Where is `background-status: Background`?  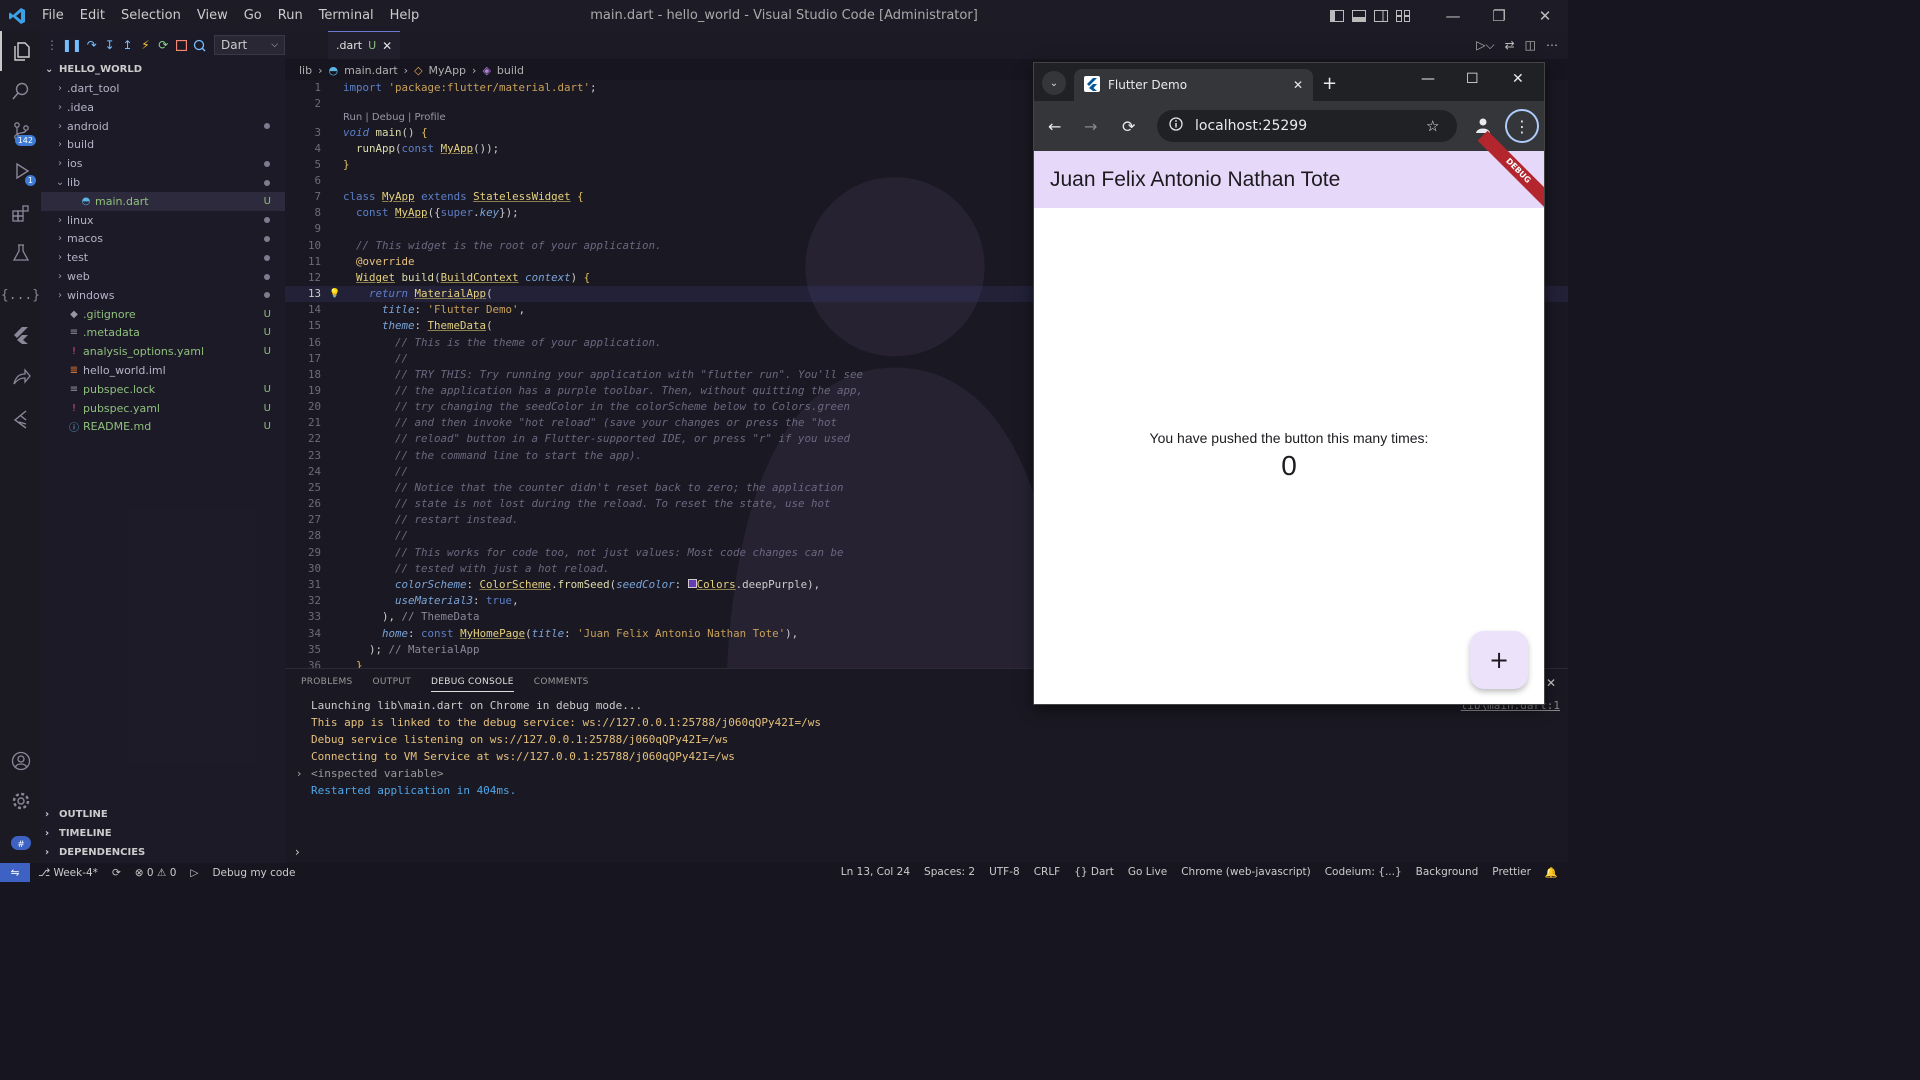 background-status: Background is located at coordinates (1447, 872).